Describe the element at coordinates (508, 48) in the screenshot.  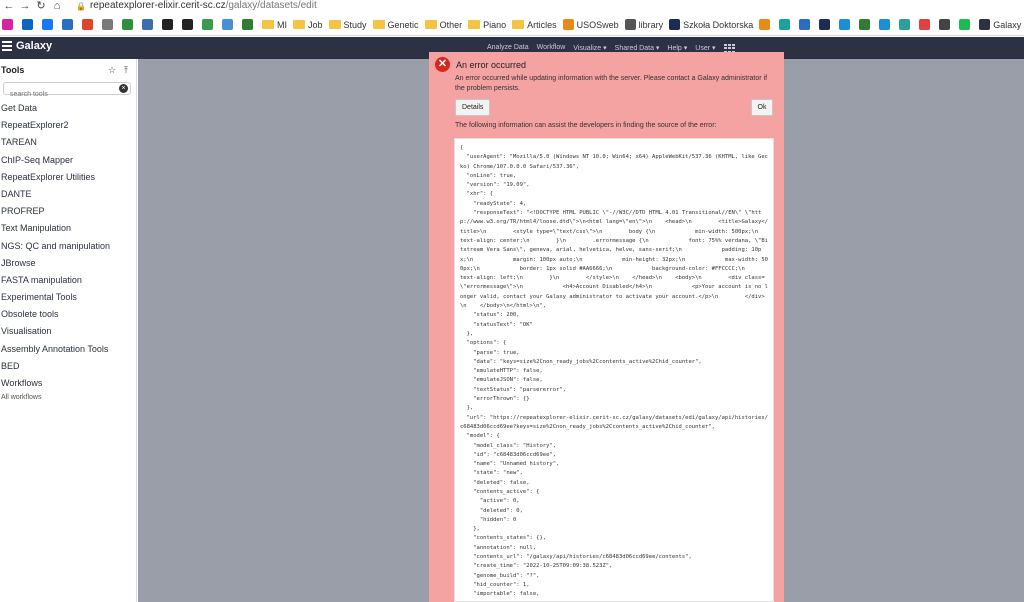
I see `masthead-nav-item: Analyze Data` at that location.